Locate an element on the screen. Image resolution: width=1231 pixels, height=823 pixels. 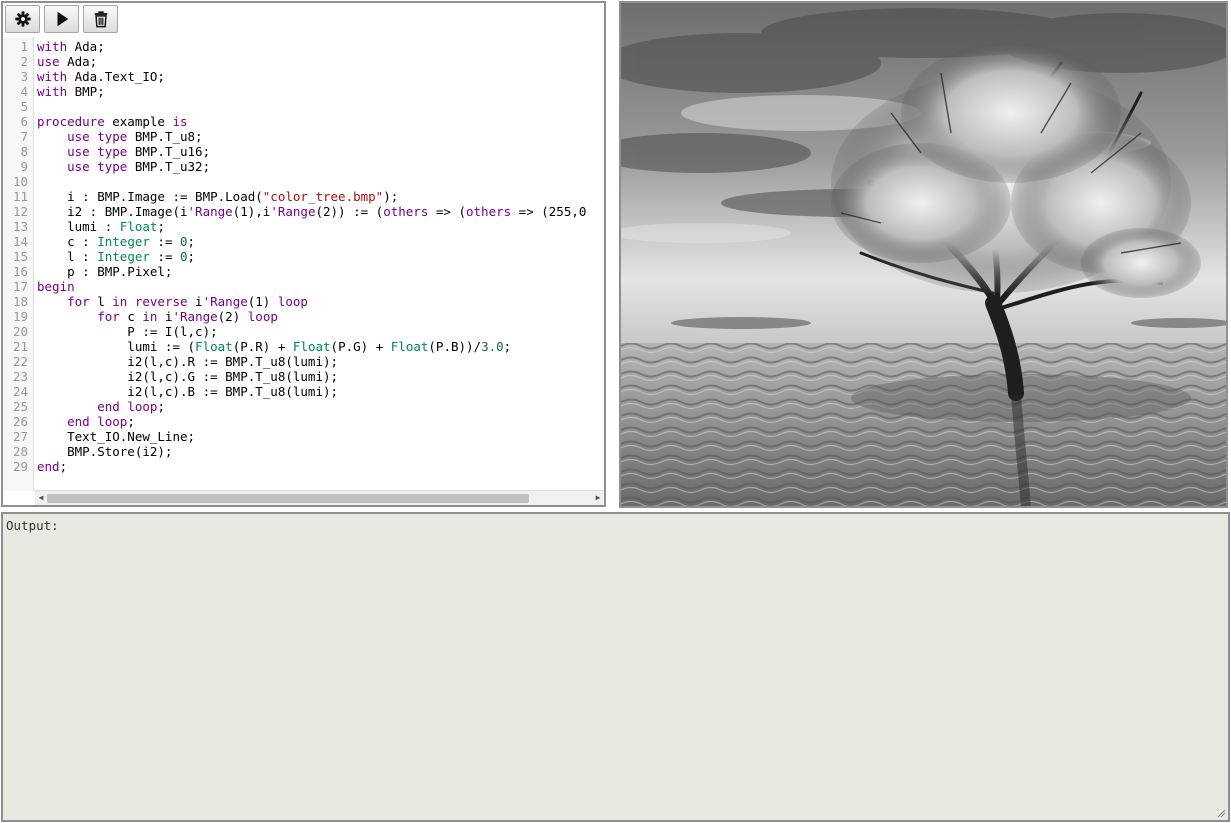
code-text: Text_IO.New_Line; is located at coordinates (116, 436).